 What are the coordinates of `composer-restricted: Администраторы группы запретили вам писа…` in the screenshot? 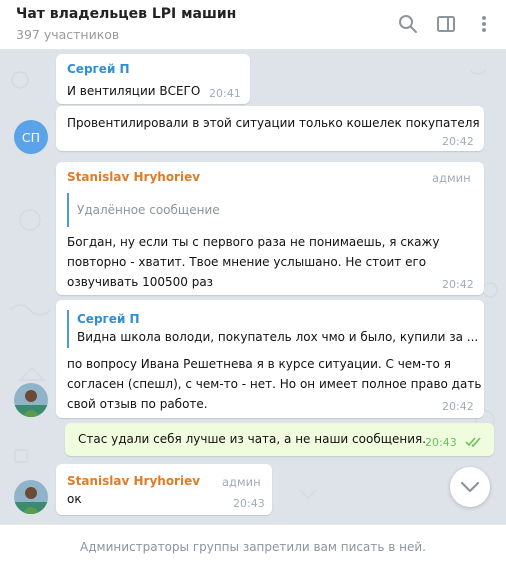 It's located at (253, 547).